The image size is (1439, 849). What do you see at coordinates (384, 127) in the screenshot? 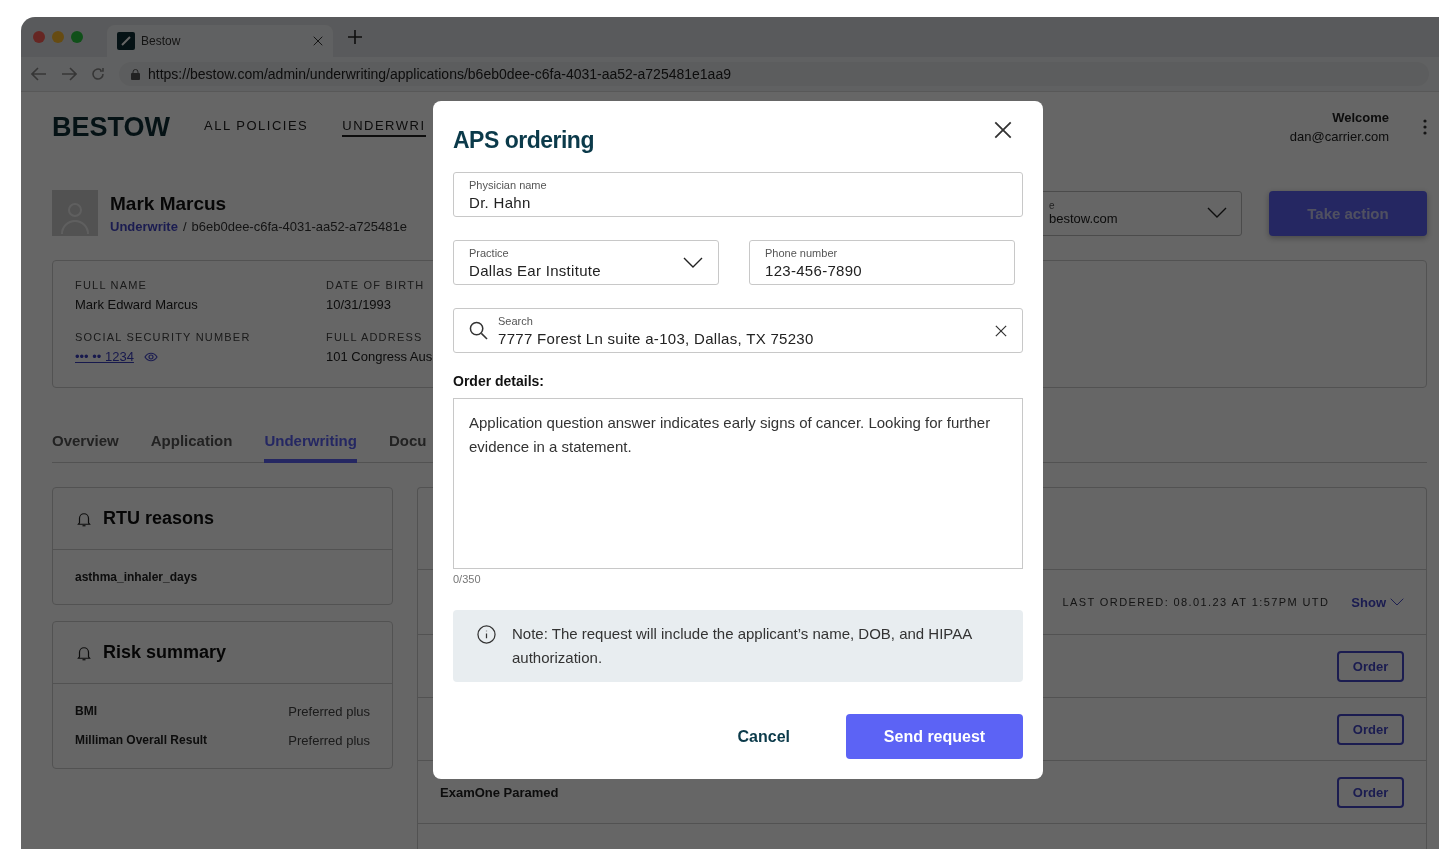
I see `nav-link: UNDERWRI` at bounding box center [384, 127].